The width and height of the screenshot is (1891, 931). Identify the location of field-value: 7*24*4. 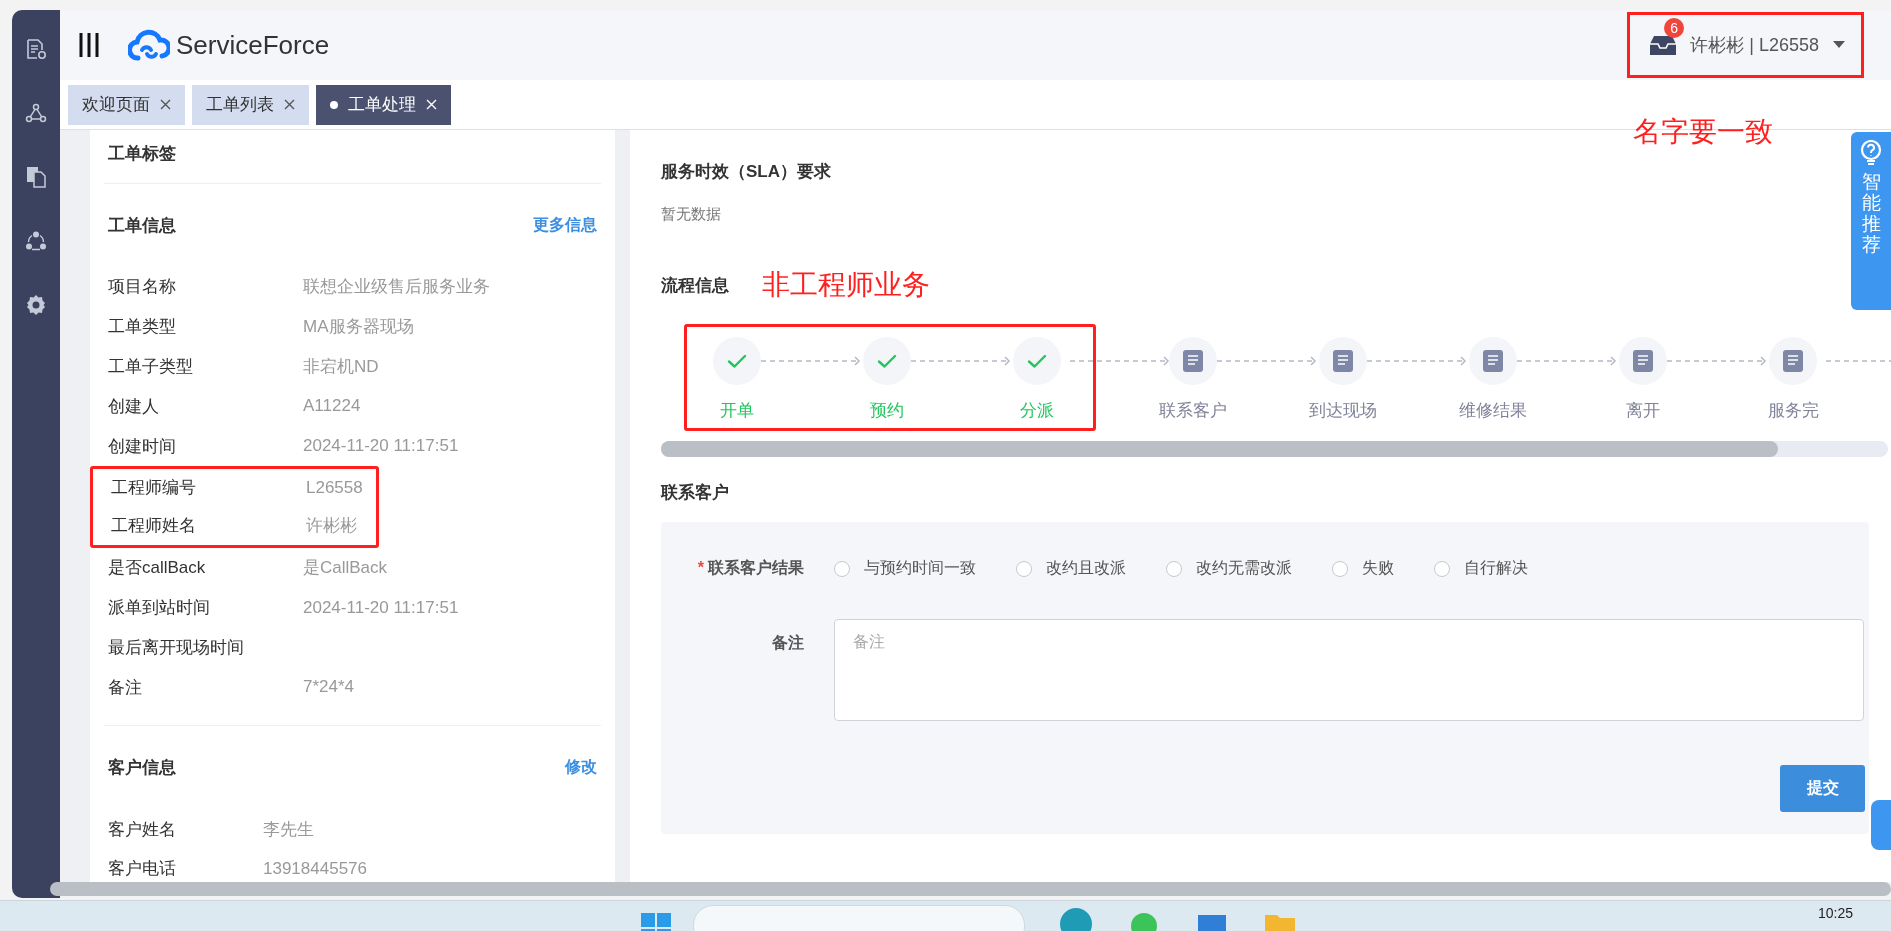
(329, 687).